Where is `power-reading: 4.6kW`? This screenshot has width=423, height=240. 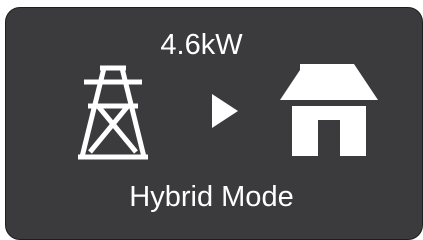 power-reading: 4.6kW is located at coordinates (201, 45).